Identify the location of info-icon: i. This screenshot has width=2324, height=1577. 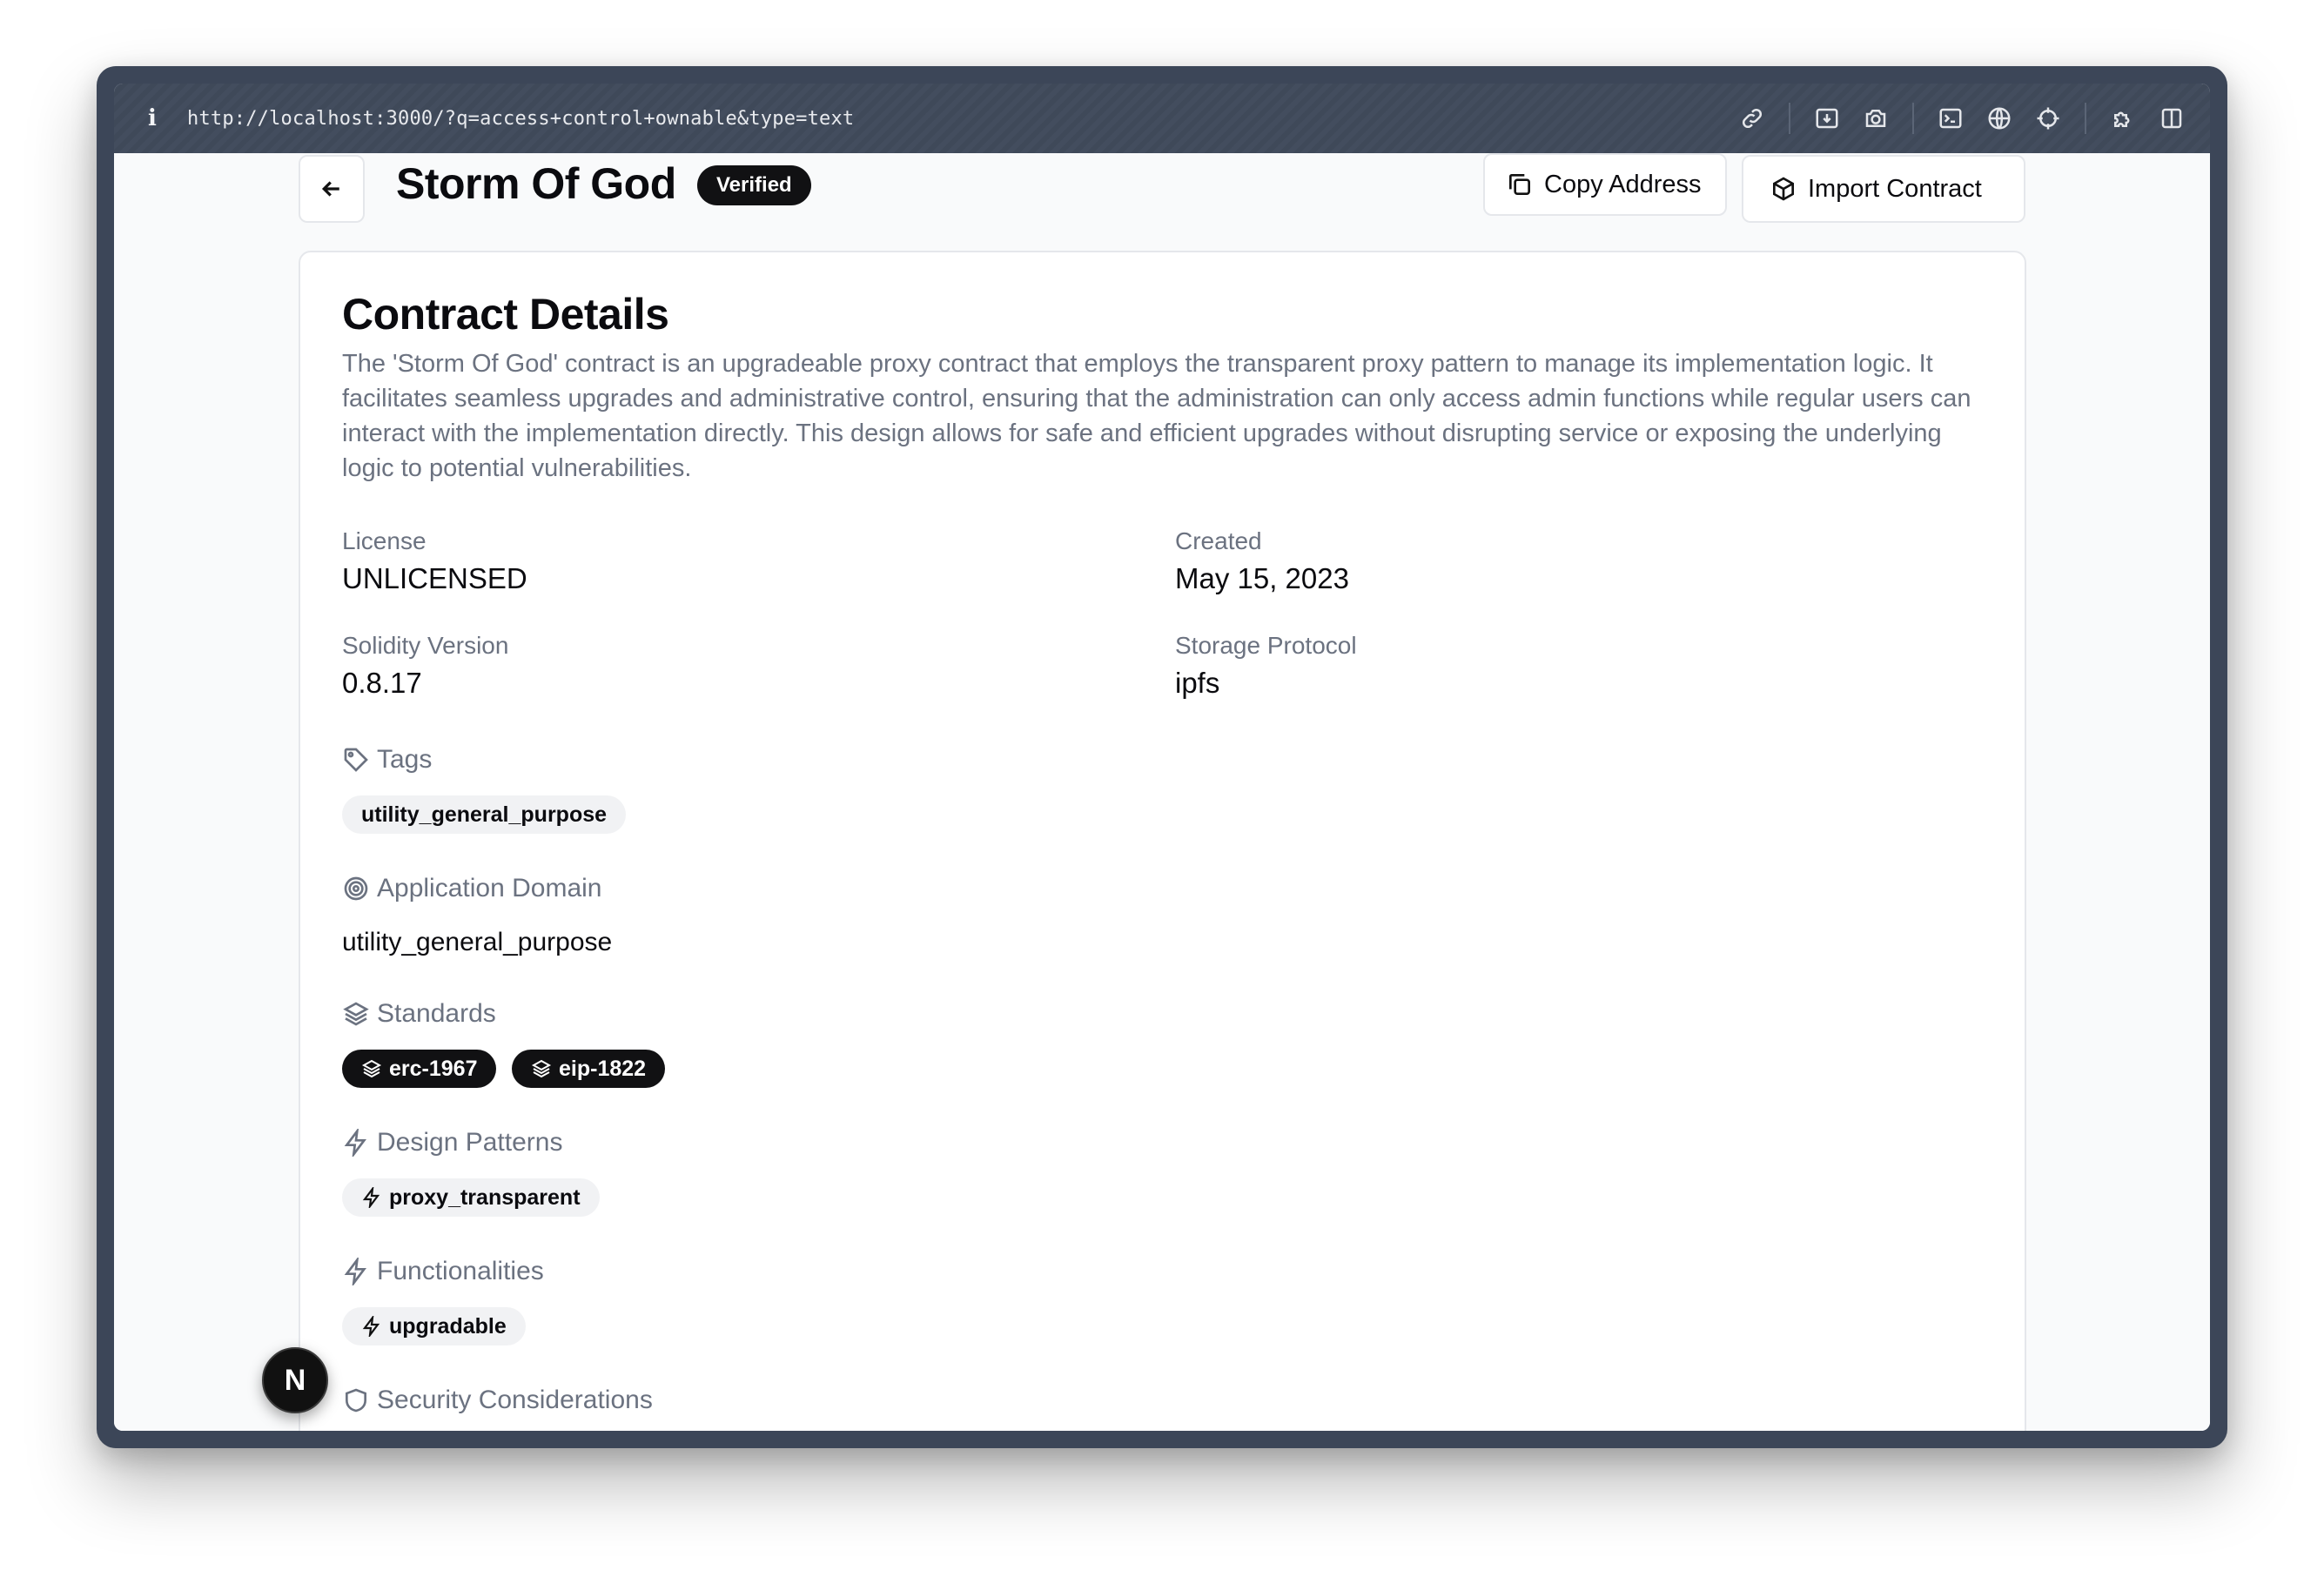
(153, 118).